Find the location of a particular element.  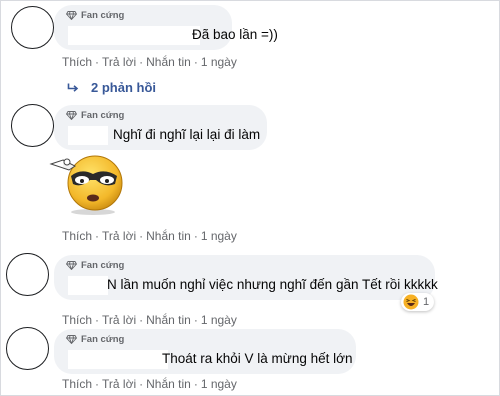

comment-bubble: Fan cứng Thoát ra khỏi V là mừng hết lớn is located at coordinates (205, 351).